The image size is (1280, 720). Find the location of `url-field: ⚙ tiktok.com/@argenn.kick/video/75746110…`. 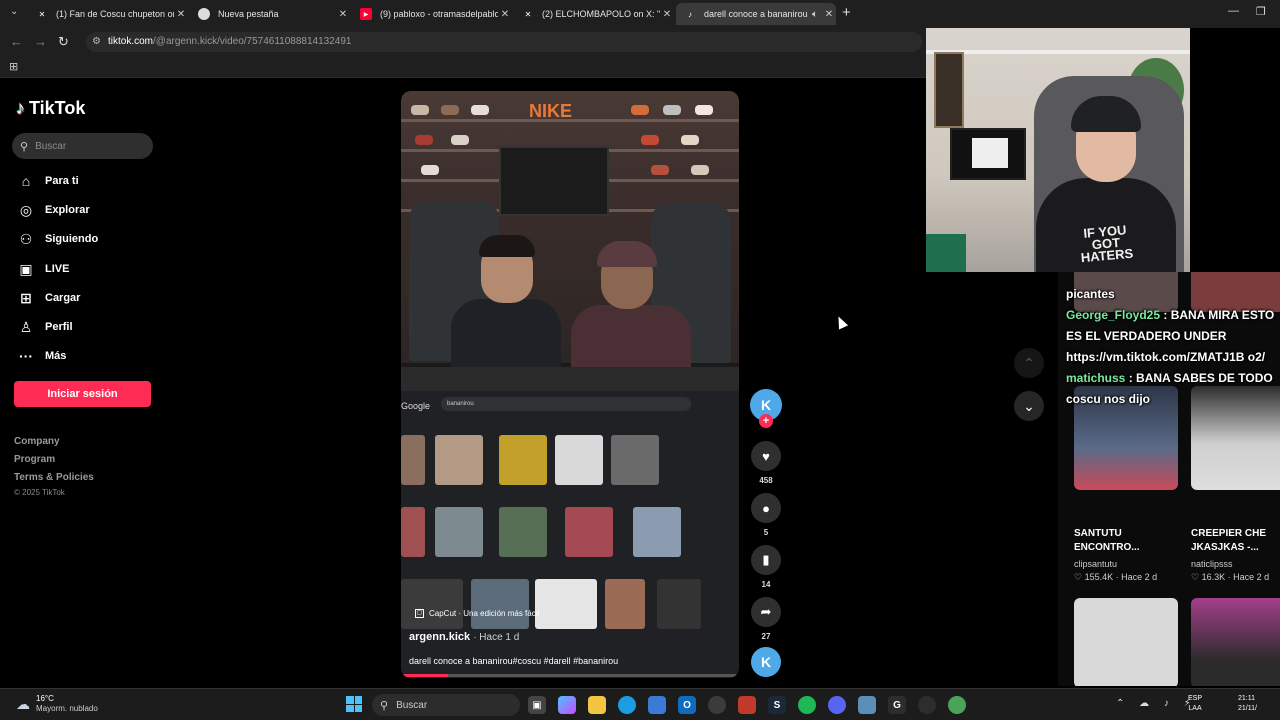

url-field: ⚙ tiktok.com/@argenn.kick/video/75746110… is located at coordinates (504, 42).